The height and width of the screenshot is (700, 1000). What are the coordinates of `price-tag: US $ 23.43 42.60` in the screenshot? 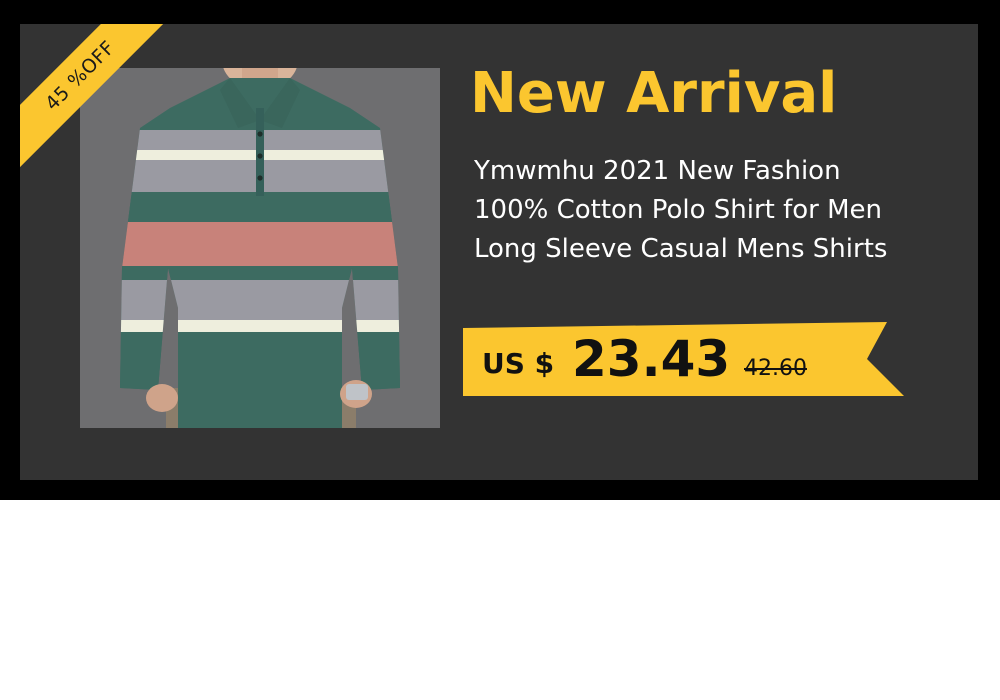 It's located at (683, 359).